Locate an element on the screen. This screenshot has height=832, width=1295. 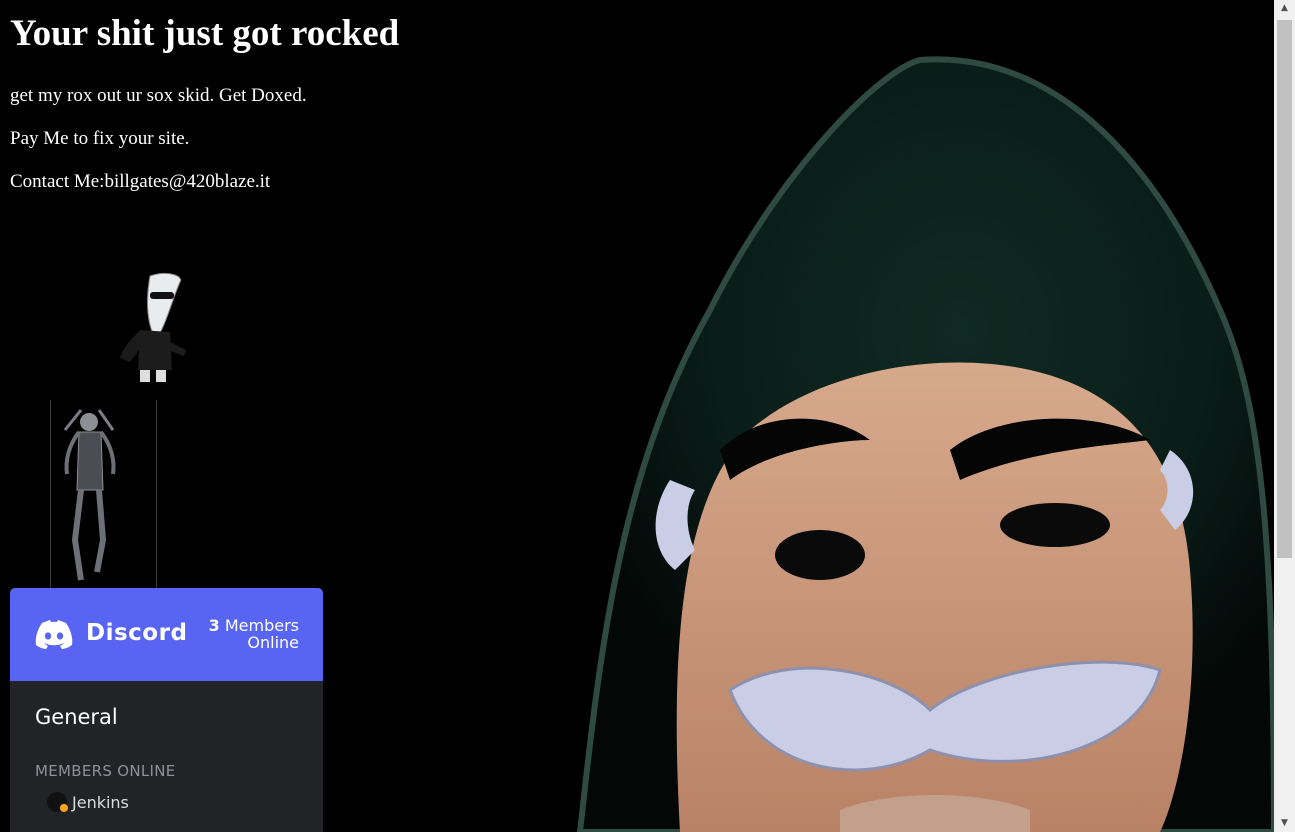
scroll-up-icon: ▲ is located at coordinates (1284, 8).